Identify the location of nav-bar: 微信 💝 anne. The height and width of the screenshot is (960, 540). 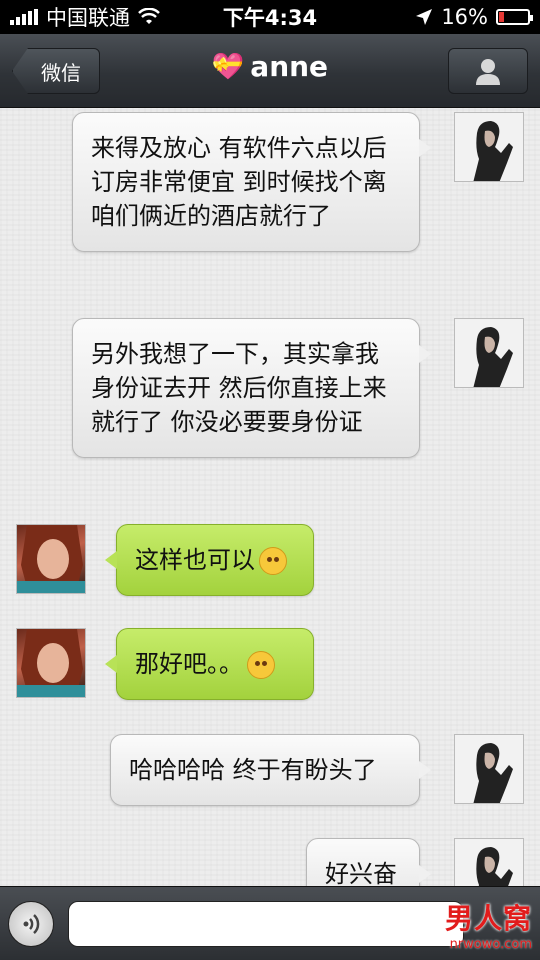
(270, 71).